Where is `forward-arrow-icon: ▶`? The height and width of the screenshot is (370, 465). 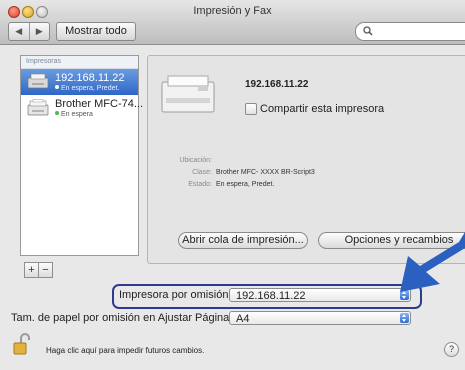
forward-arrow-icon: ▶ is located at coordinates (39, 31).